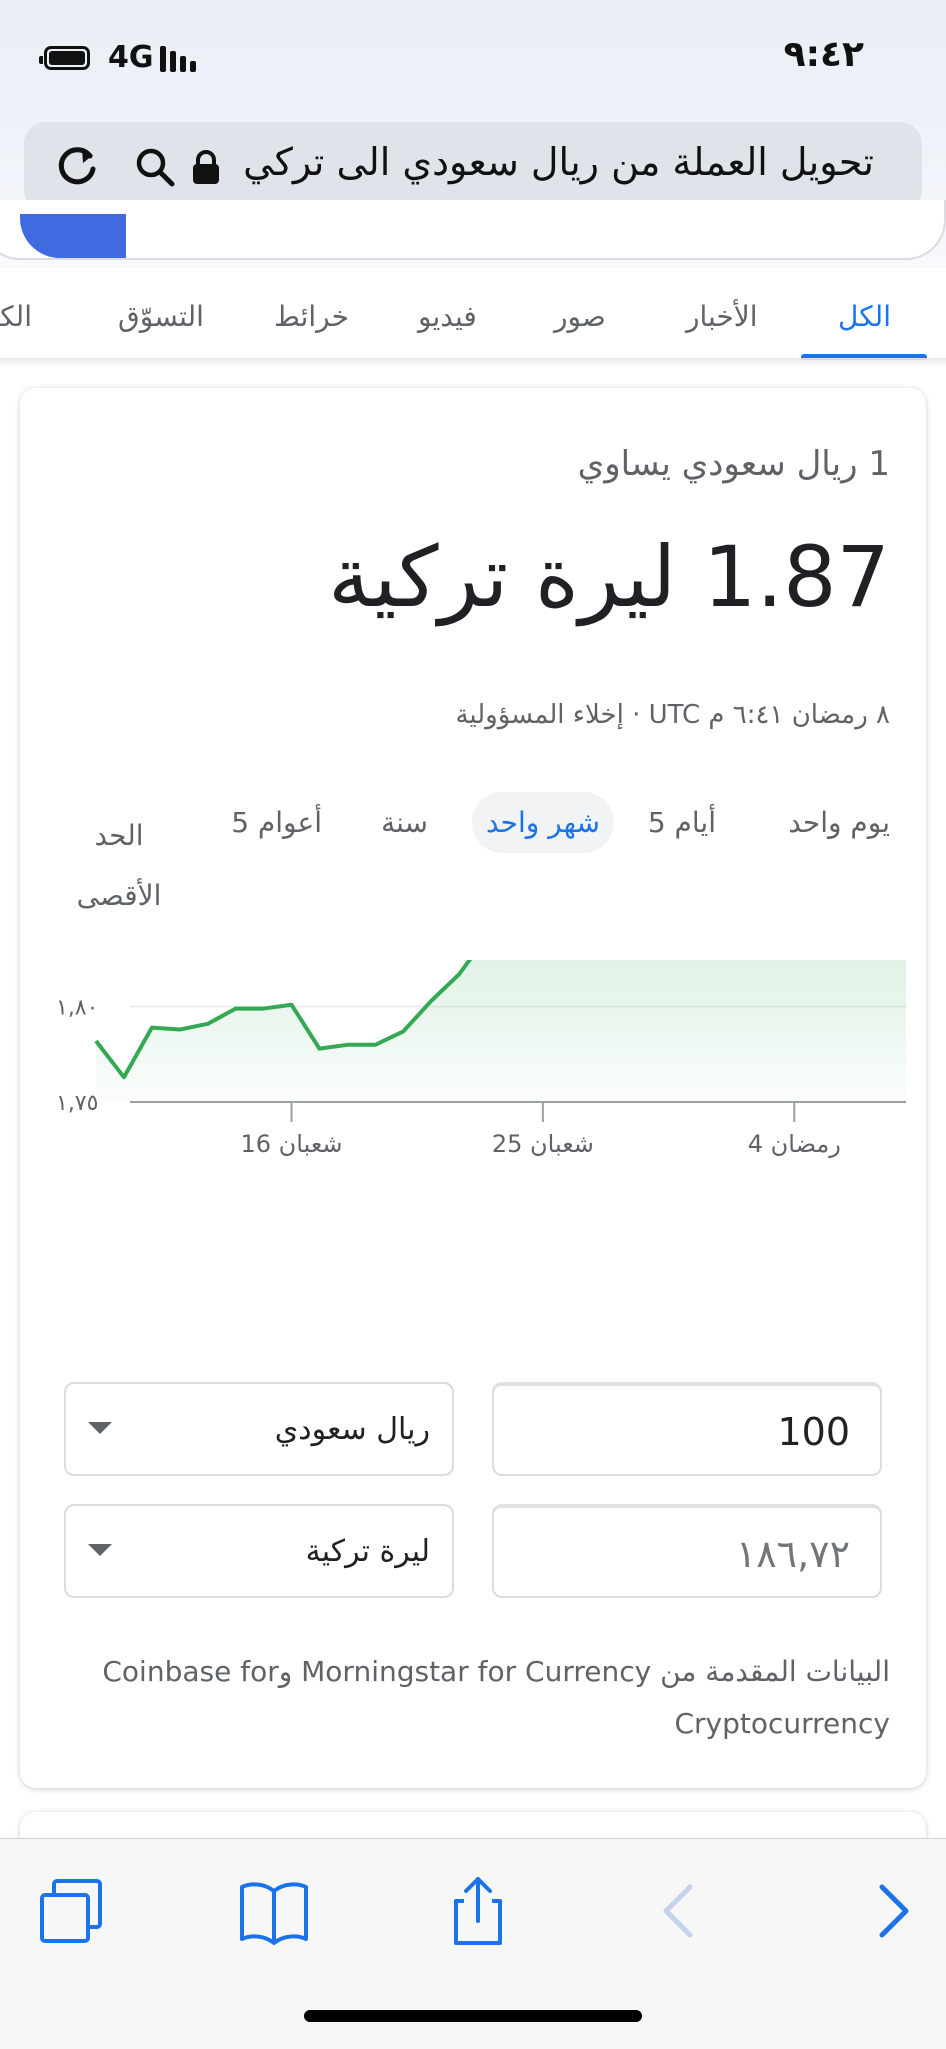  What do you see at coordinates (478, 1911) in the screenshot?
I see `share-icon` at bounding box center [478, 1911].